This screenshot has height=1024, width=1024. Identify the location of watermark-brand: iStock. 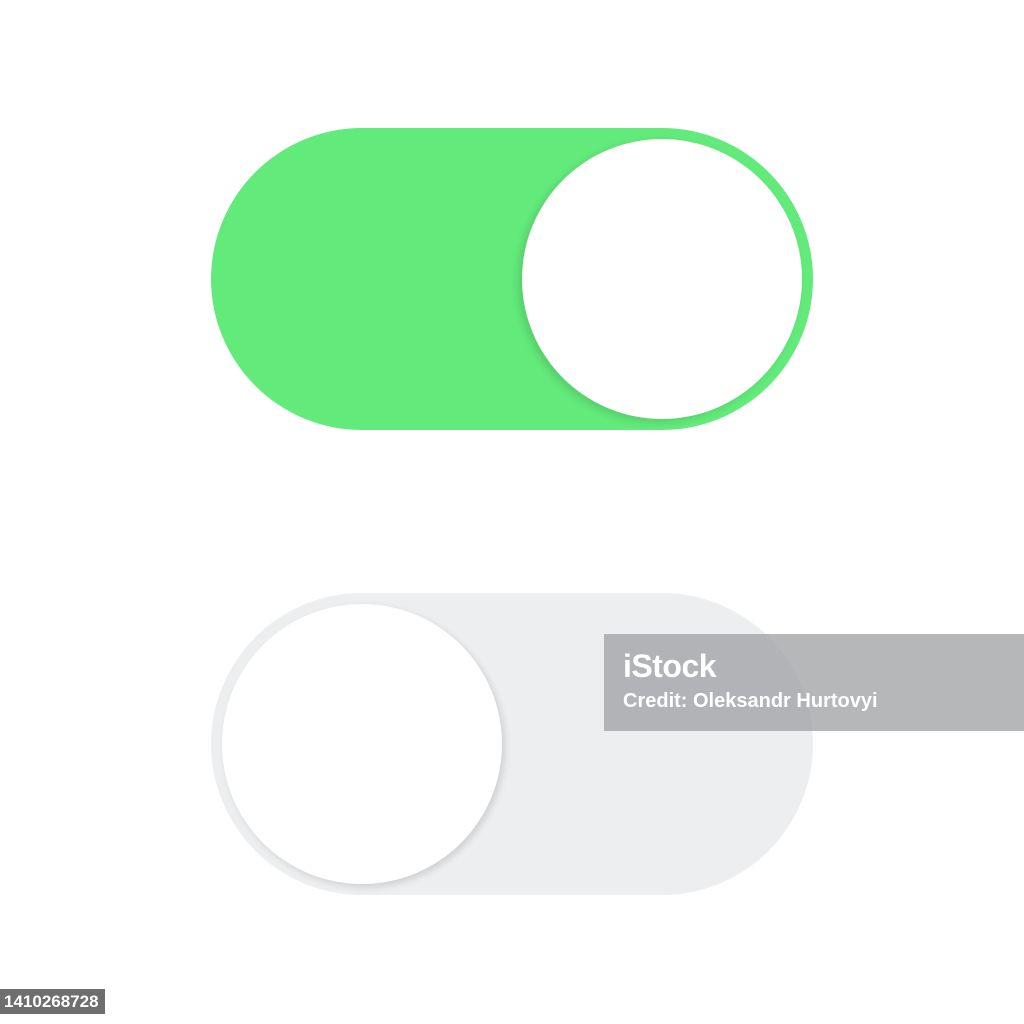
(670, 666).